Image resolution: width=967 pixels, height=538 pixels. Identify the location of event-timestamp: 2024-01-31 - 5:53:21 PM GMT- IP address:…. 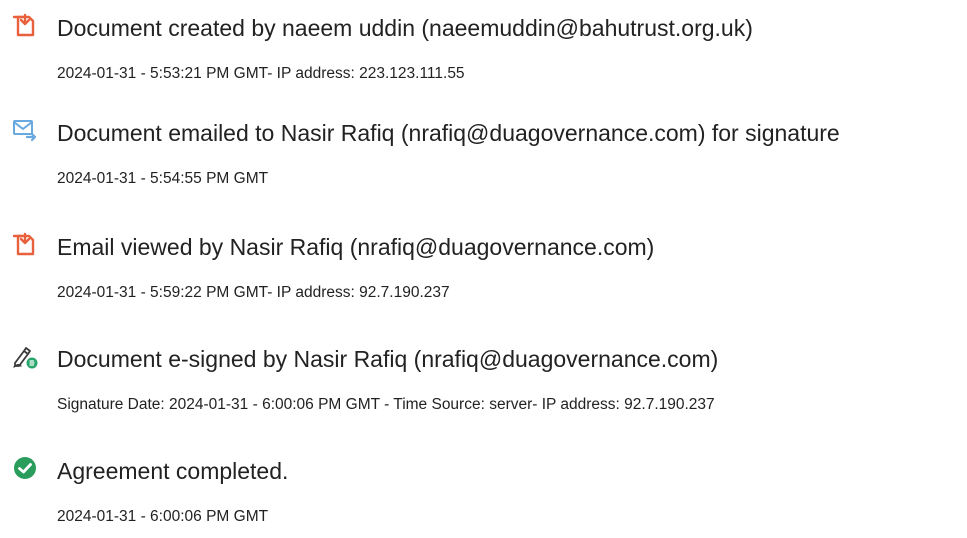
(261, 73).